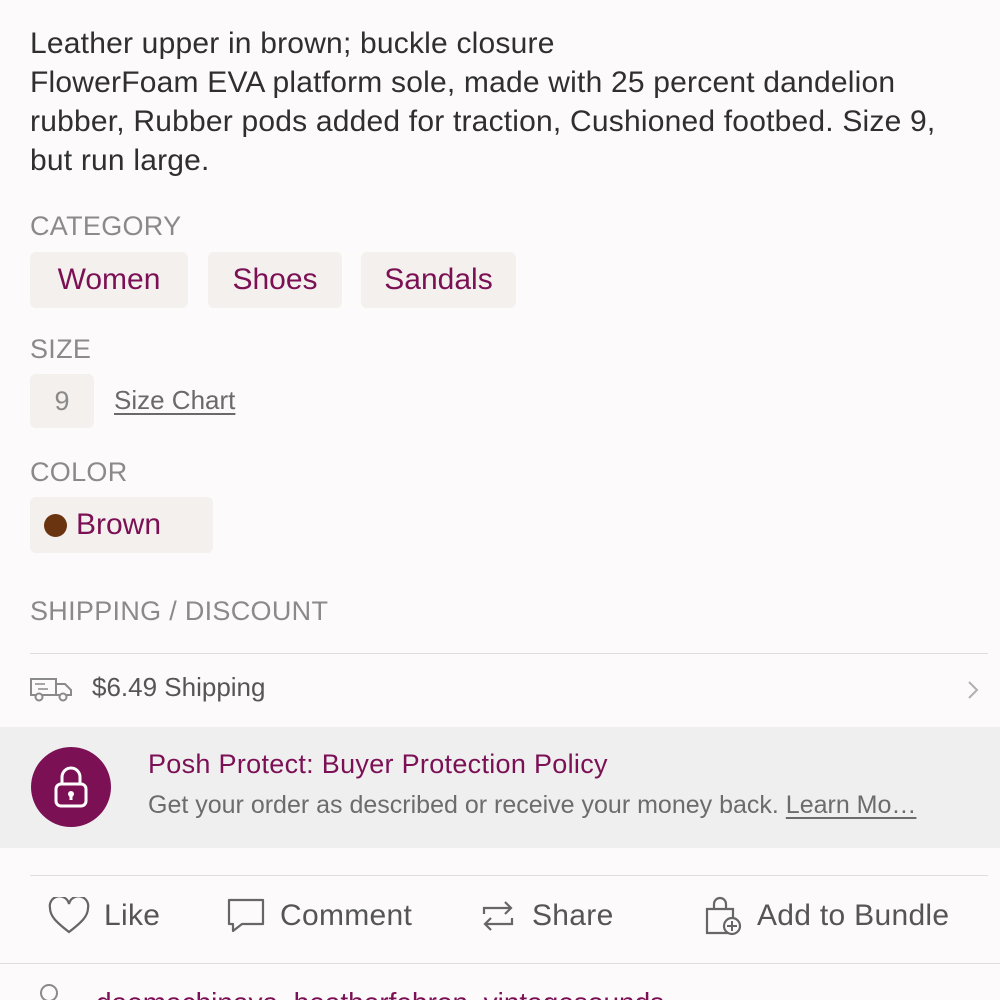  I want to click on truck-icon, so click(51, 690).